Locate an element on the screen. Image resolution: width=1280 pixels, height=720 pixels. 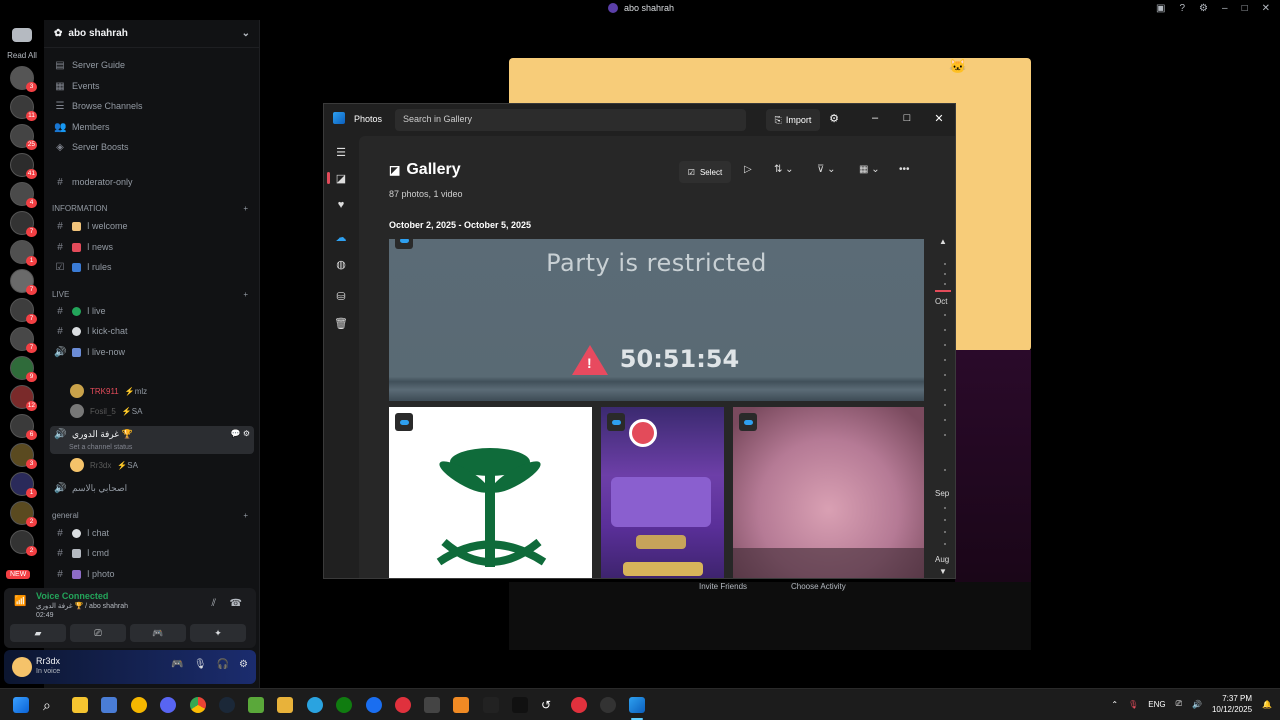
category-information: INFORMATION + is located at coordinates (150, 208).